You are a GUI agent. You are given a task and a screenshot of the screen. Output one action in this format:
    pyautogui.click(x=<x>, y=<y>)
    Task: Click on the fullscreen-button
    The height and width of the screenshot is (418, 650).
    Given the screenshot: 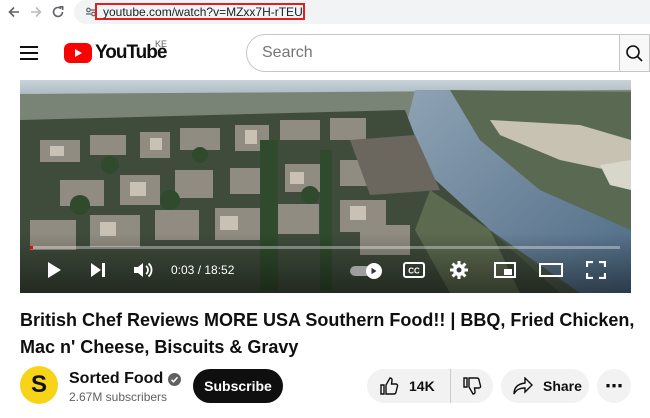 What is the action you would take?
    pyautogui.click(x=596, y=270)
    